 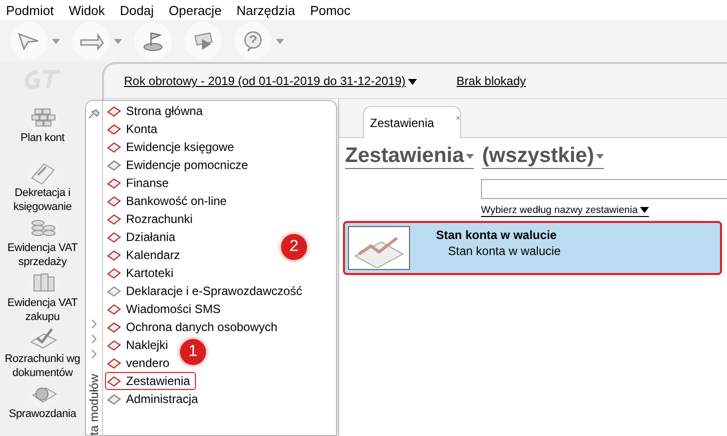 What do you see at coordinates (270, 81) in the screenshot?
I see `fiscal-year-link: Rok obrotowy - 2019 (od 01-01-2019 do 31-12-2019)` at bounding box center [270, 81].